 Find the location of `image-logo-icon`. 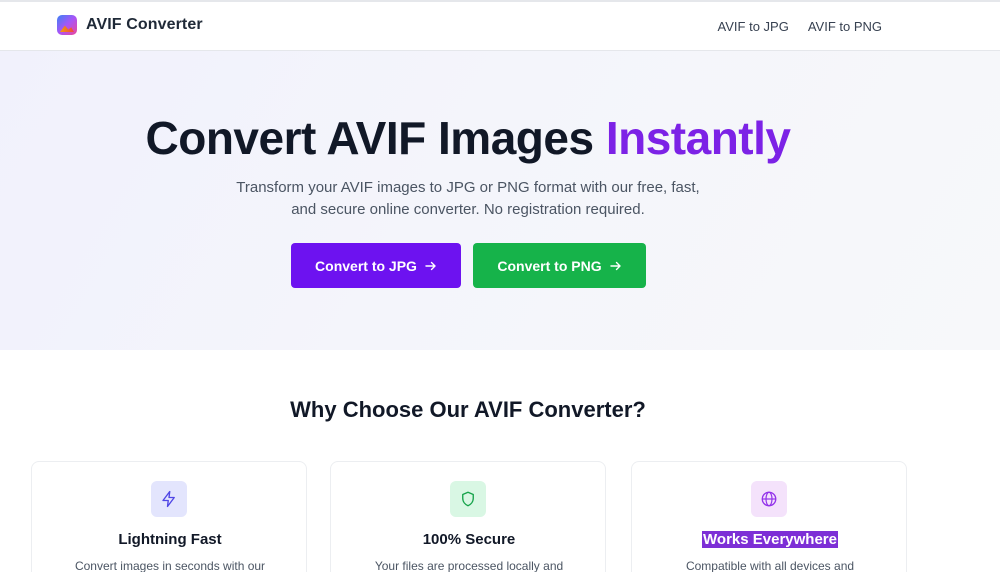

image-logo-icon is located at coordinates (67, 25).